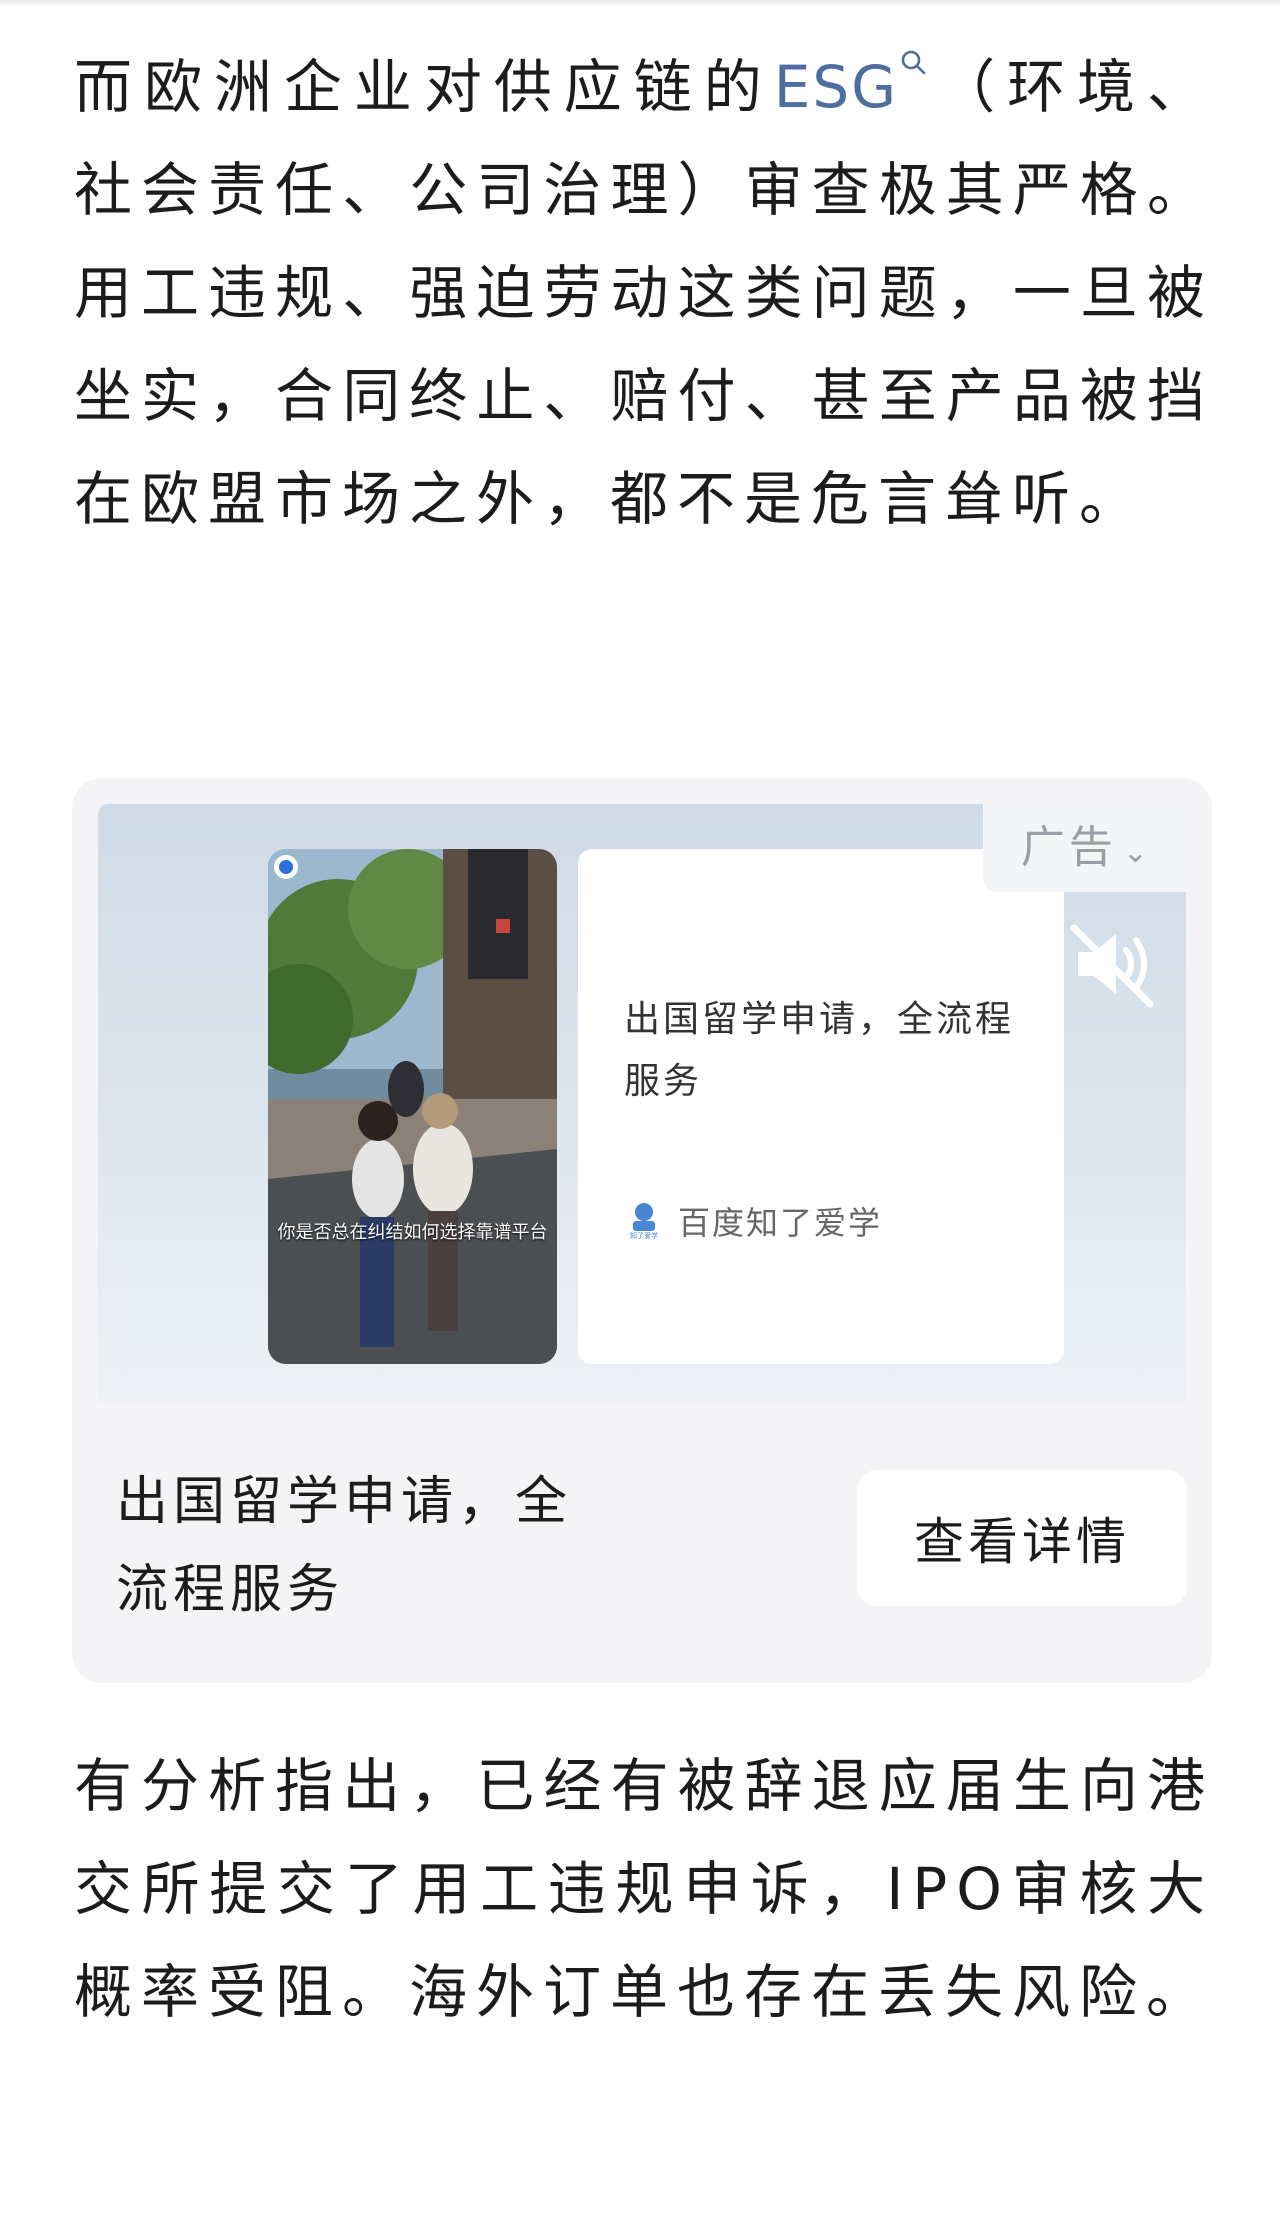  What do you see at coordinates (1068, 847) in the screenshot?
I see `ad-label: 广告` at bounding box center [1068, 847].